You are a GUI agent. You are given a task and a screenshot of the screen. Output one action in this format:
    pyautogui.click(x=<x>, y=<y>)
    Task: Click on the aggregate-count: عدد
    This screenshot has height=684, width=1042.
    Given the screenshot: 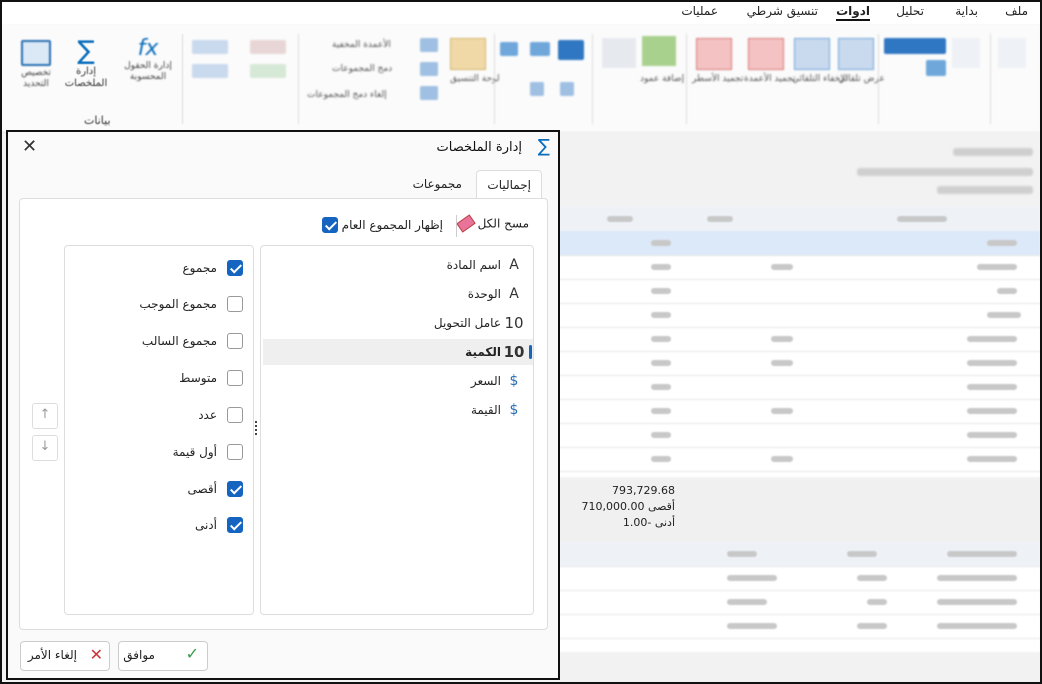 What is the action you would take?
    pyautogui.click(x=158, y=415)
    